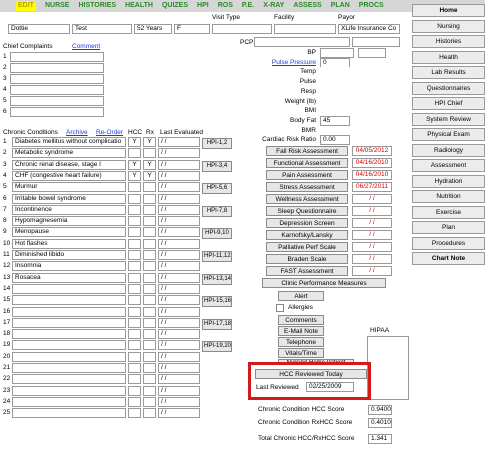 Image resolution: width=485 pixels, height=450 pixels. What do you see at coordinates (337, 53) in the screenshot?
I see `bp-systolic-field` at bounding box center [337, 53].